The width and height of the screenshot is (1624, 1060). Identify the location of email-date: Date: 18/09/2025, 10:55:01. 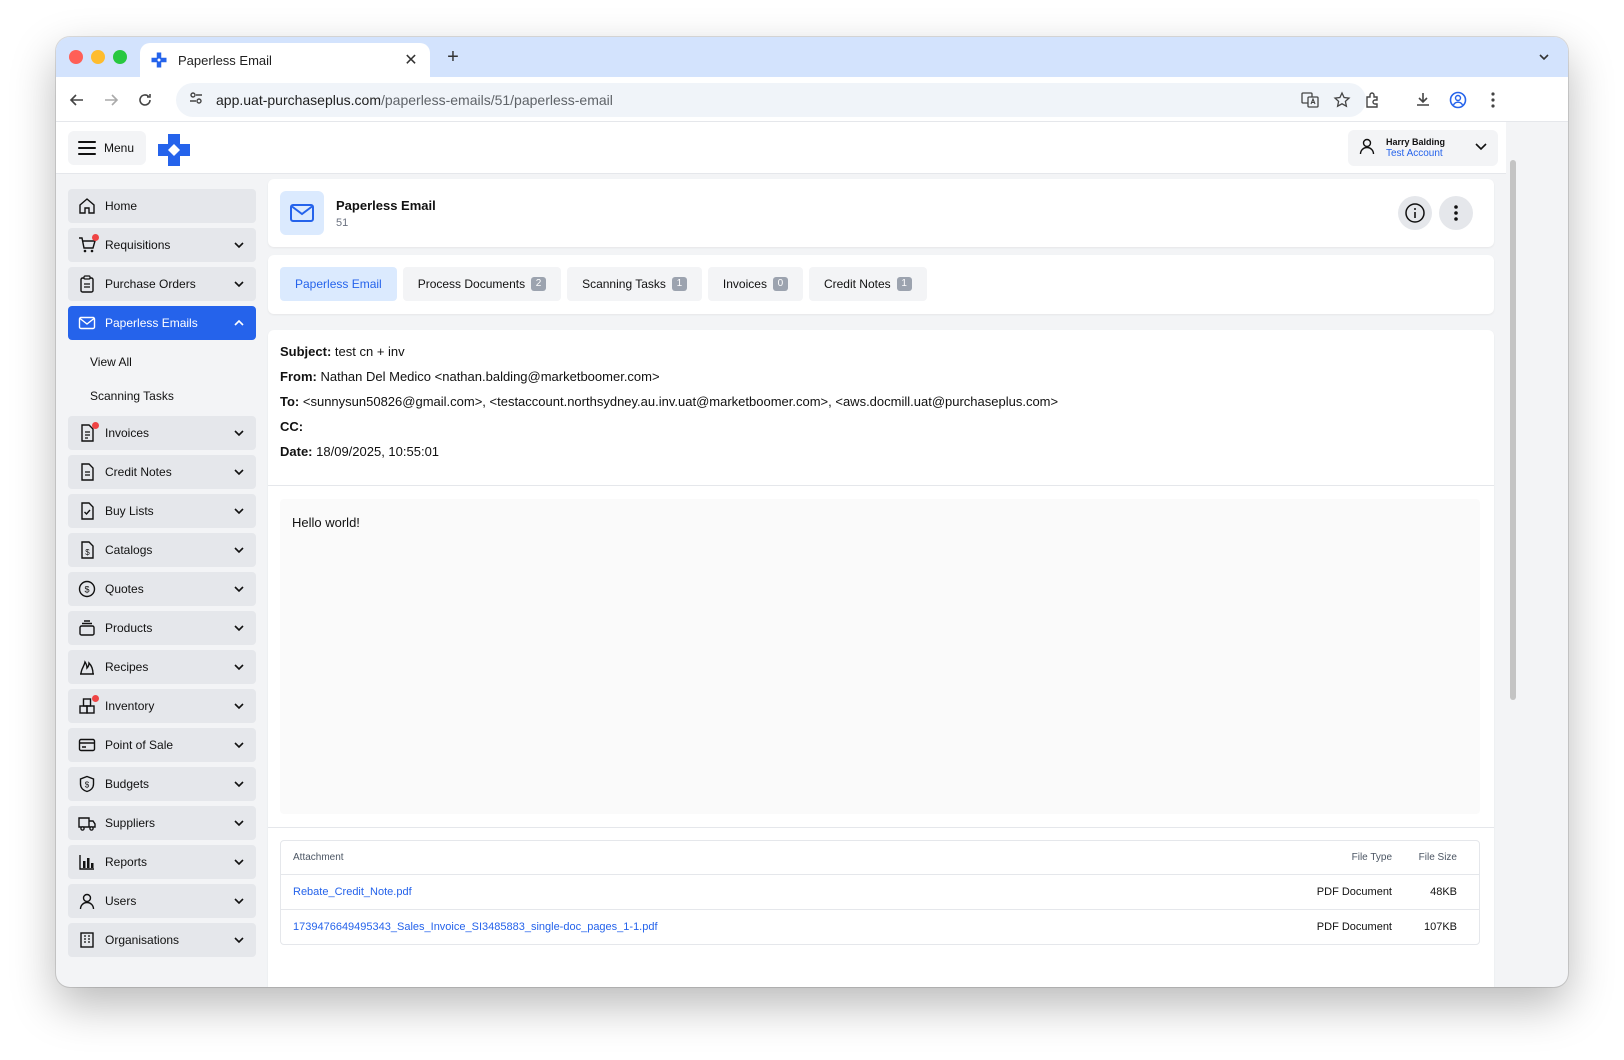
(881, 455).